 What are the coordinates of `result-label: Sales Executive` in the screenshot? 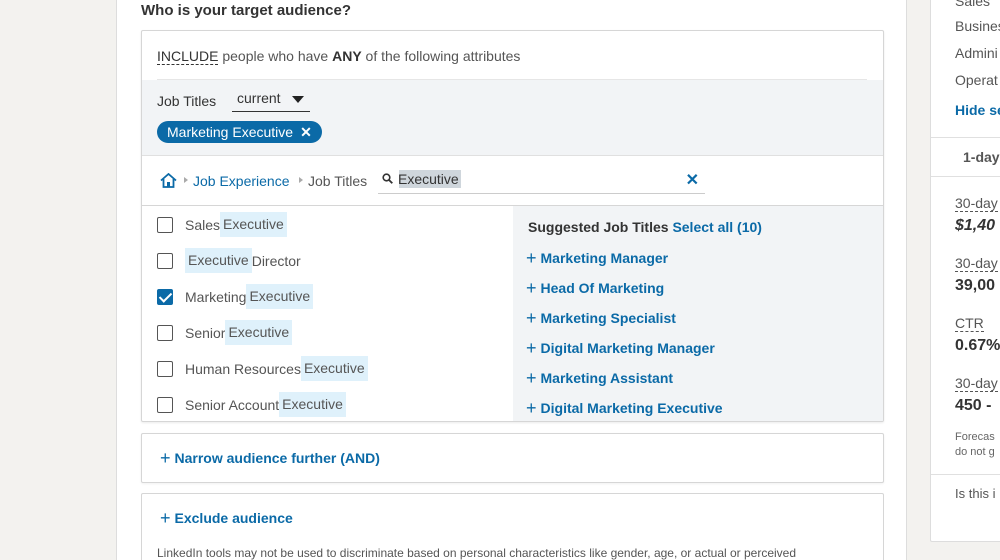 It's located at (236, 224).